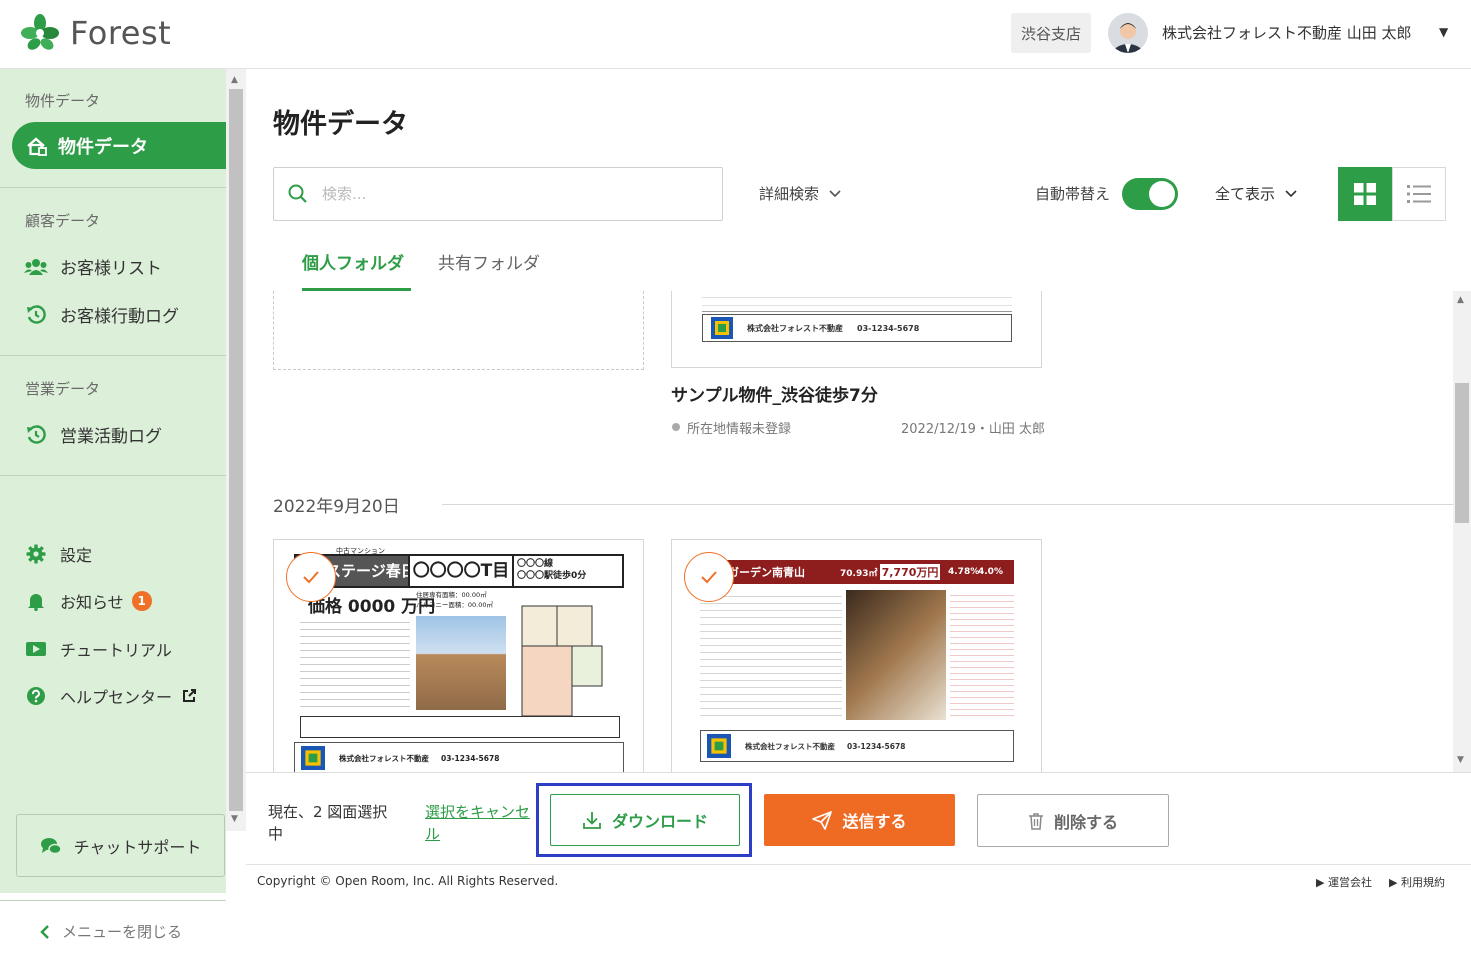 This screenshot has height=962, width=1471. I want to click on cancel-selection-link: 選択をキャンセル, so click(481, 823).